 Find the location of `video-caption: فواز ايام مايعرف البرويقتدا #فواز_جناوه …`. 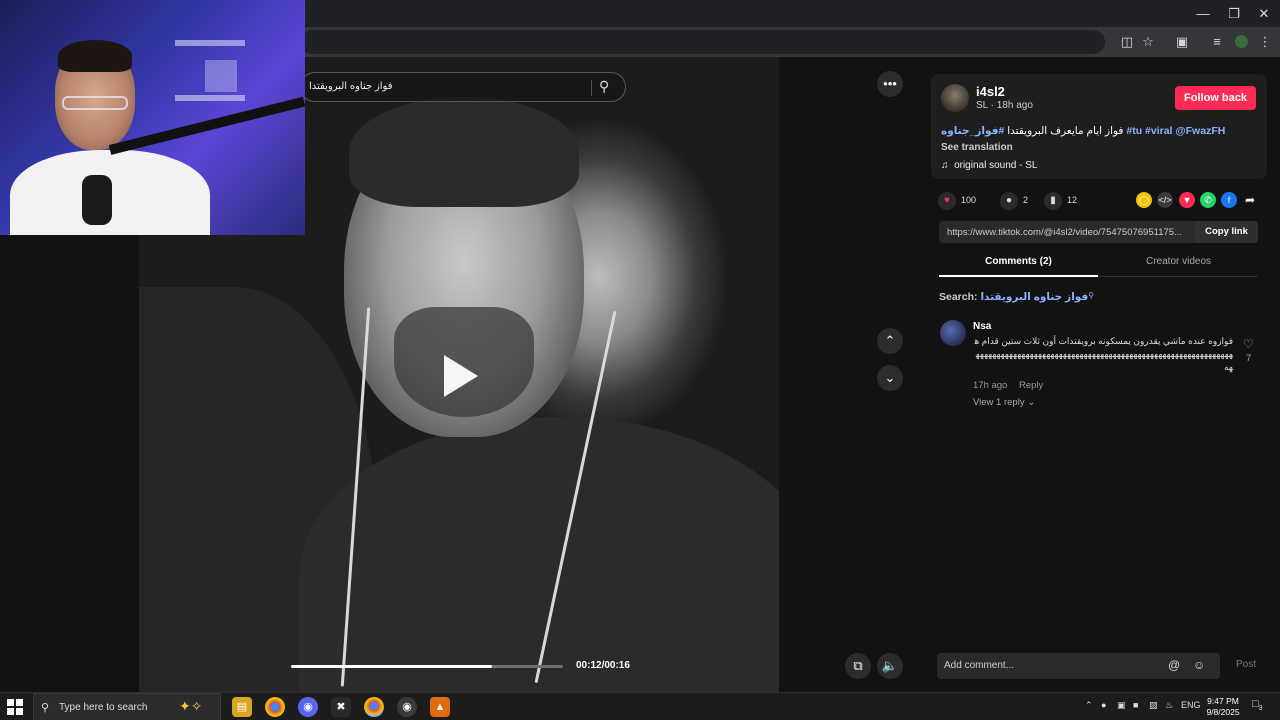

video-caption: فواز ايام مايعرف البرويقتدا #فواز_جناوه … is located at coordinates (1083, 131).